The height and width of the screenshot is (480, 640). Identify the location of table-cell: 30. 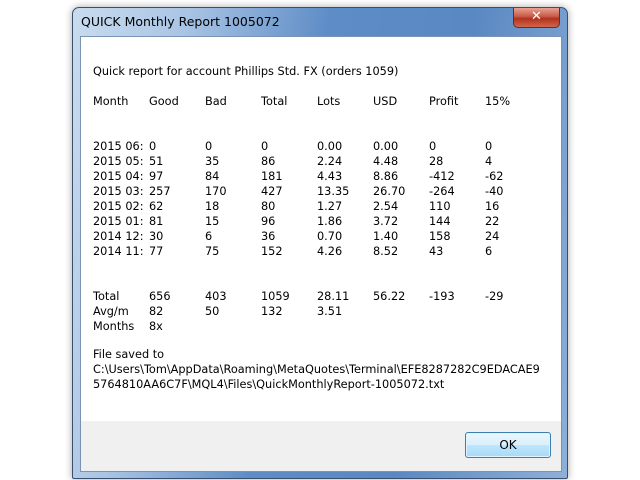
(156, 236).